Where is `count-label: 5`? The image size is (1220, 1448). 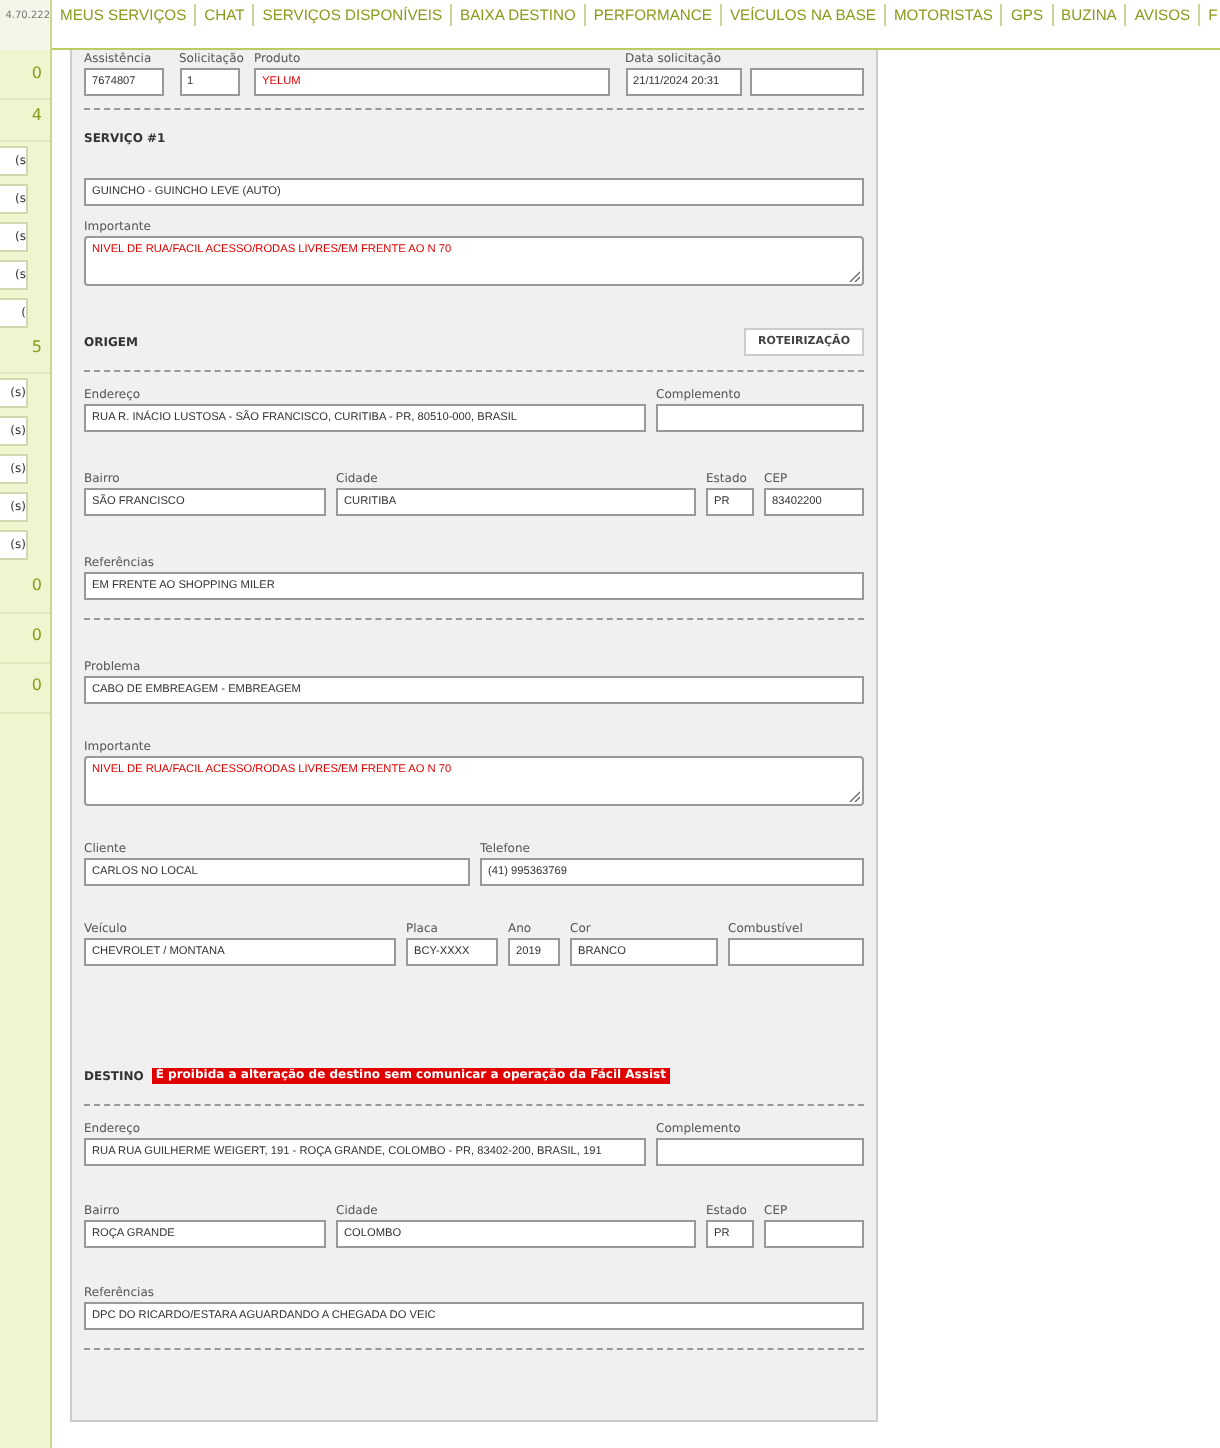
count-label: 5 is located at coordinates (25, 353).